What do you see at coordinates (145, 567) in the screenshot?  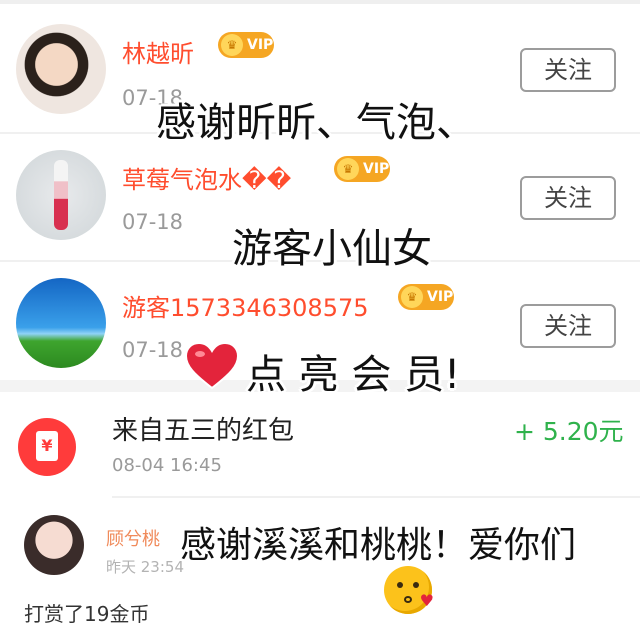 I see `comment-time: 昨天 23:54` at bounding box center [145, 567].